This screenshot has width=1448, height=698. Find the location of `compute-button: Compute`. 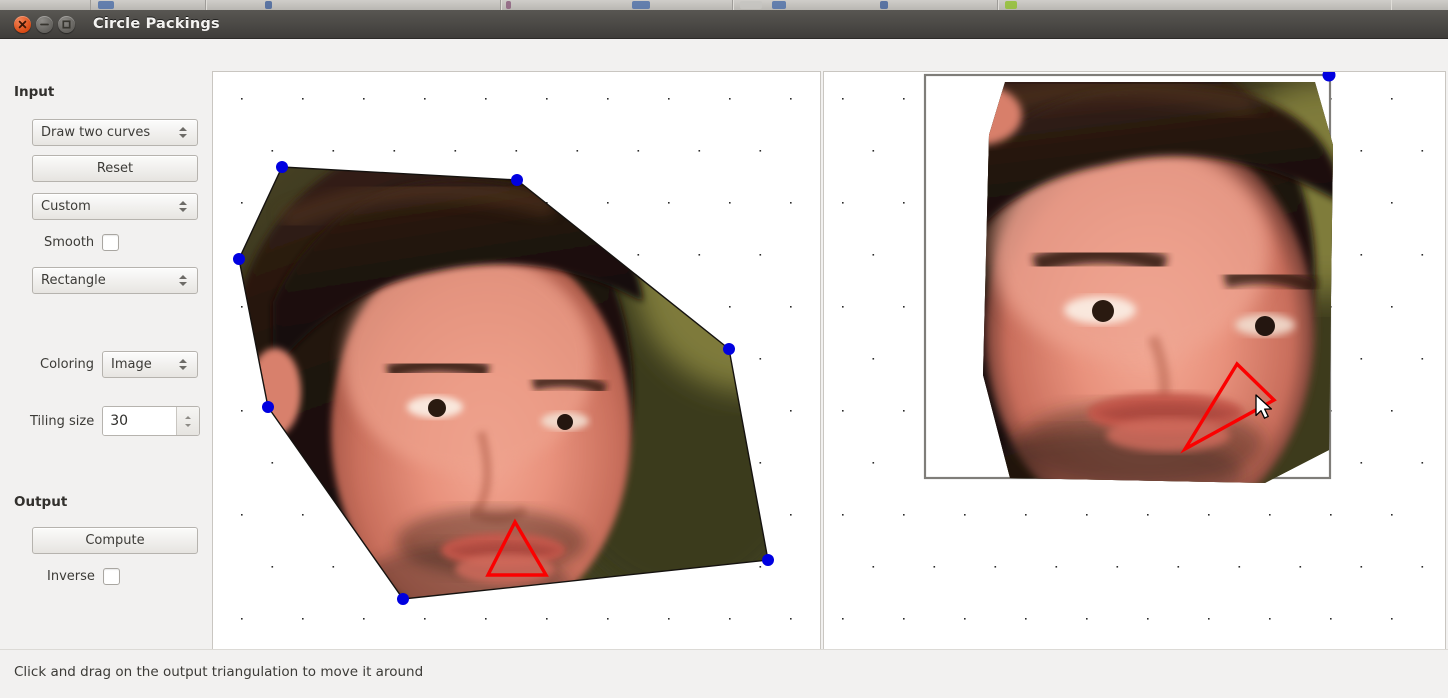

compute-button: Compute is located at coordinates (115, 540).